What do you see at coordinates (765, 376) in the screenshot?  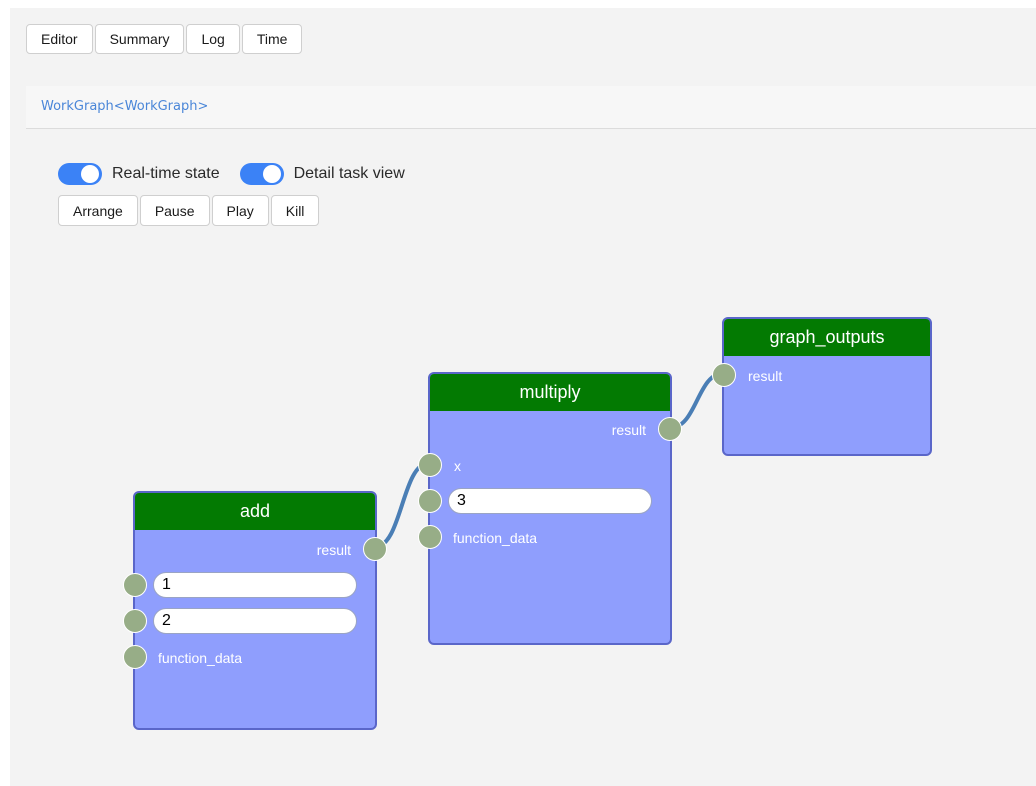 I see `graph-outputs-result-label: result` at bounding box center [765, 376].